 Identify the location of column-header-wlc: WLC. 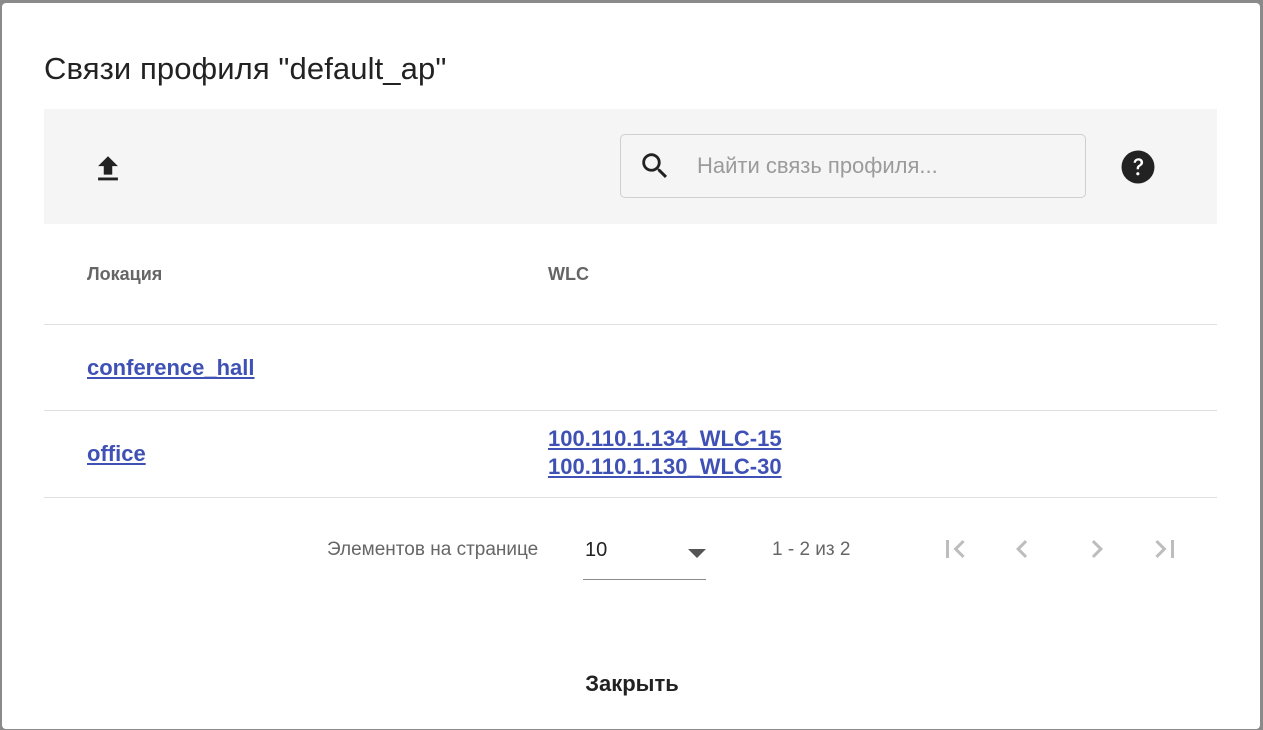
(568, 274).